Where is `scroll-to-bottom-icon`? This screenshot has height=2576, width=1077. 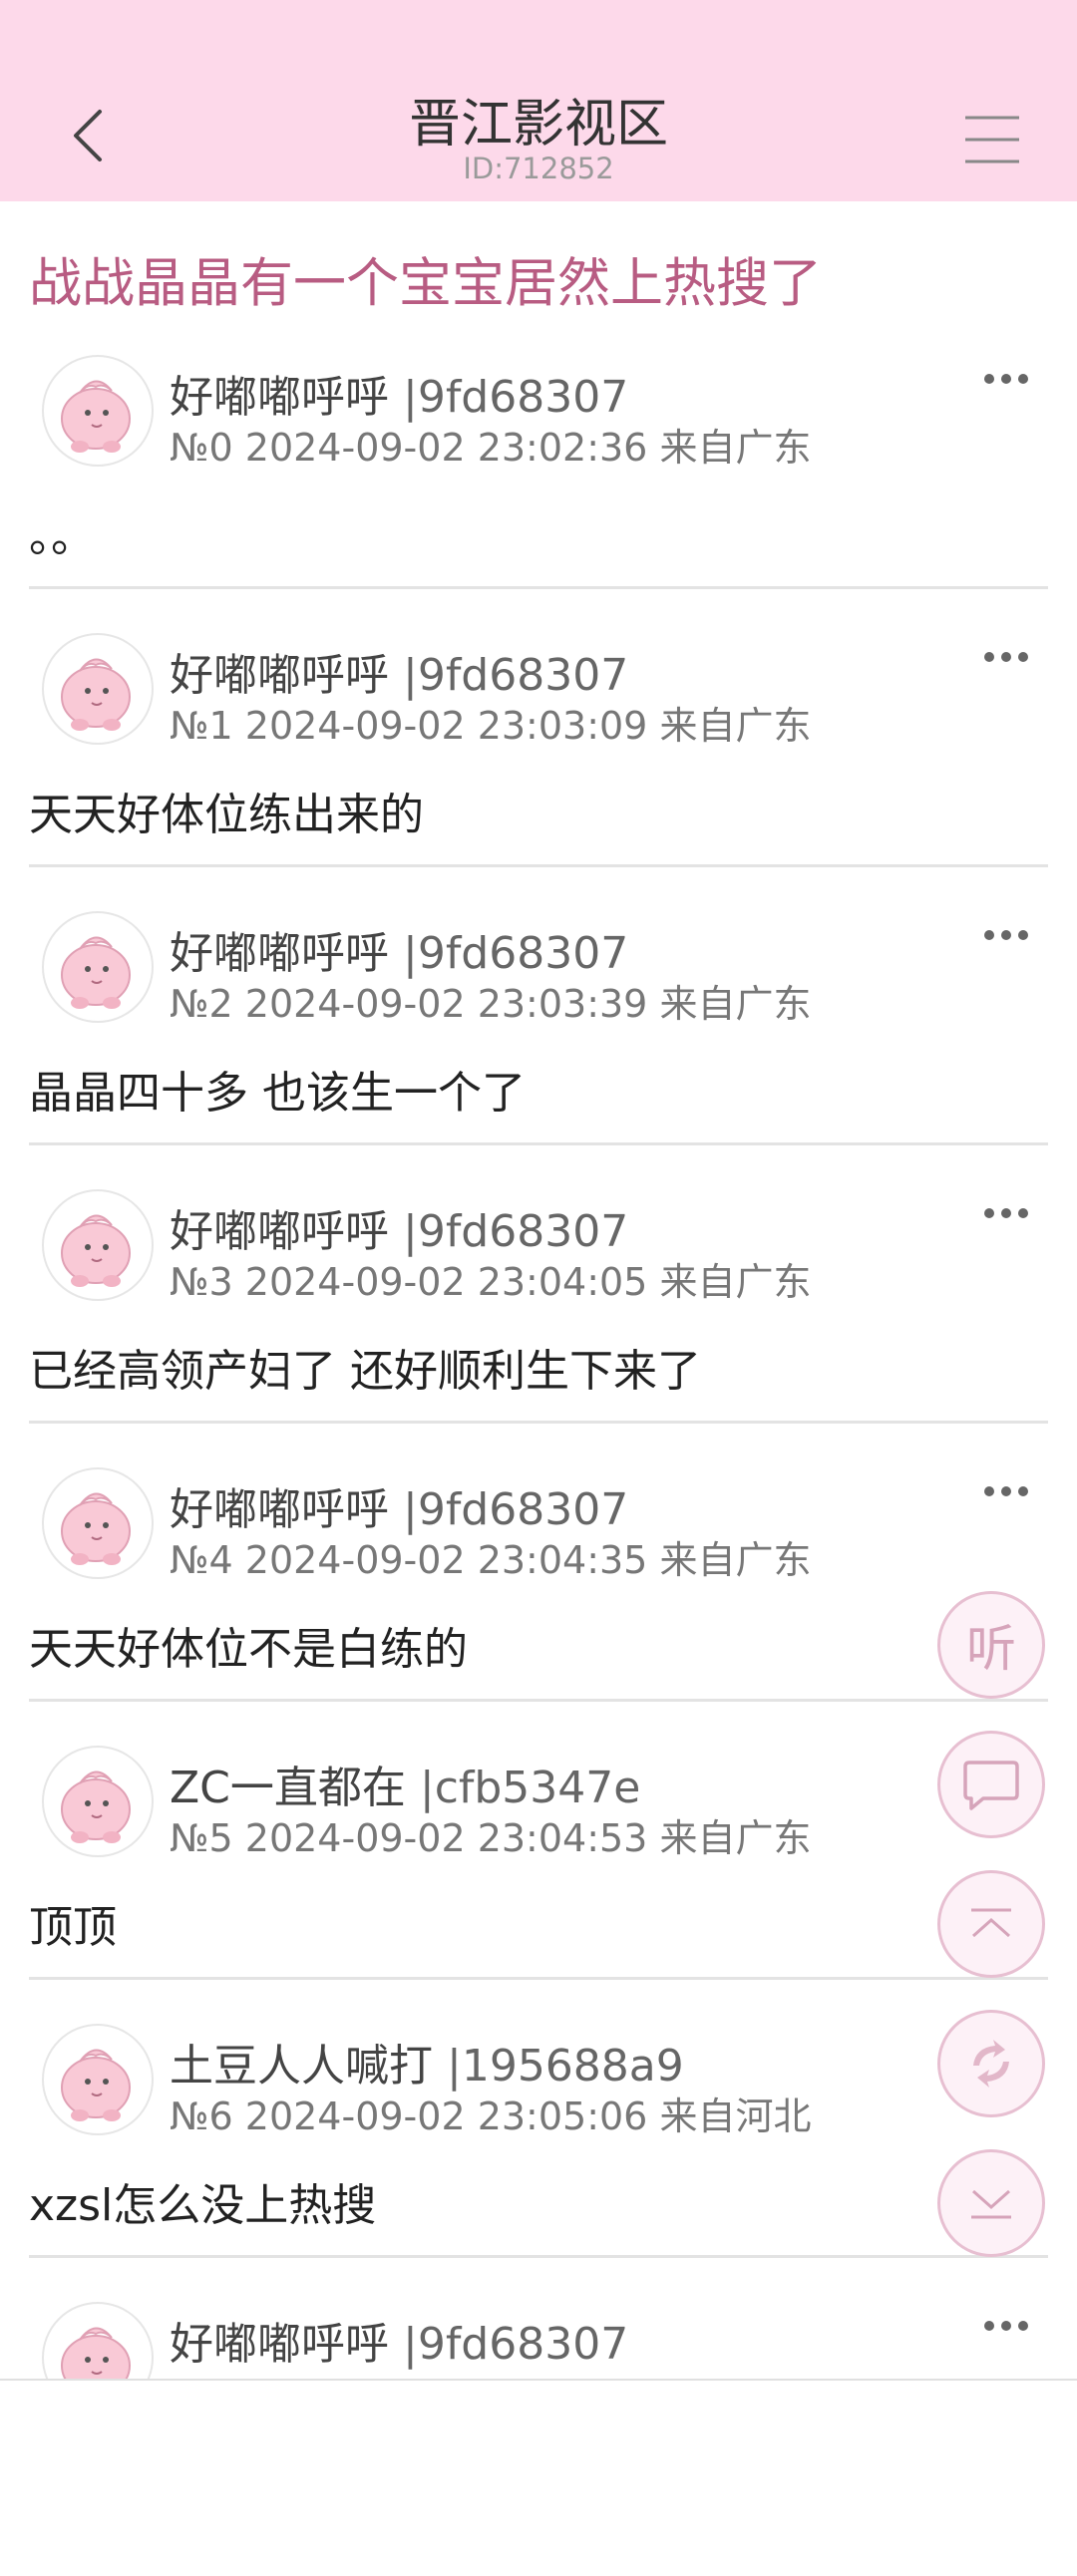
scroll-to-bottom-icon is located at coordinates (991, 2204).